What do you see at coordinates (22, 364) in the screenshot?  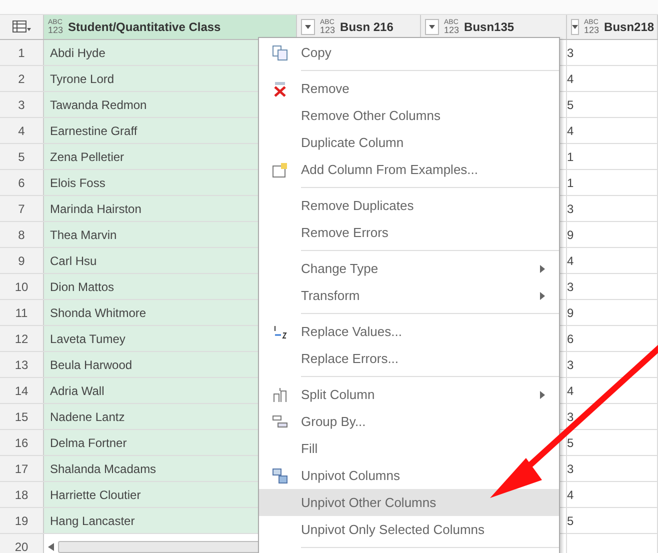 I see `row-number: 13` at bounding box center [22, 364].